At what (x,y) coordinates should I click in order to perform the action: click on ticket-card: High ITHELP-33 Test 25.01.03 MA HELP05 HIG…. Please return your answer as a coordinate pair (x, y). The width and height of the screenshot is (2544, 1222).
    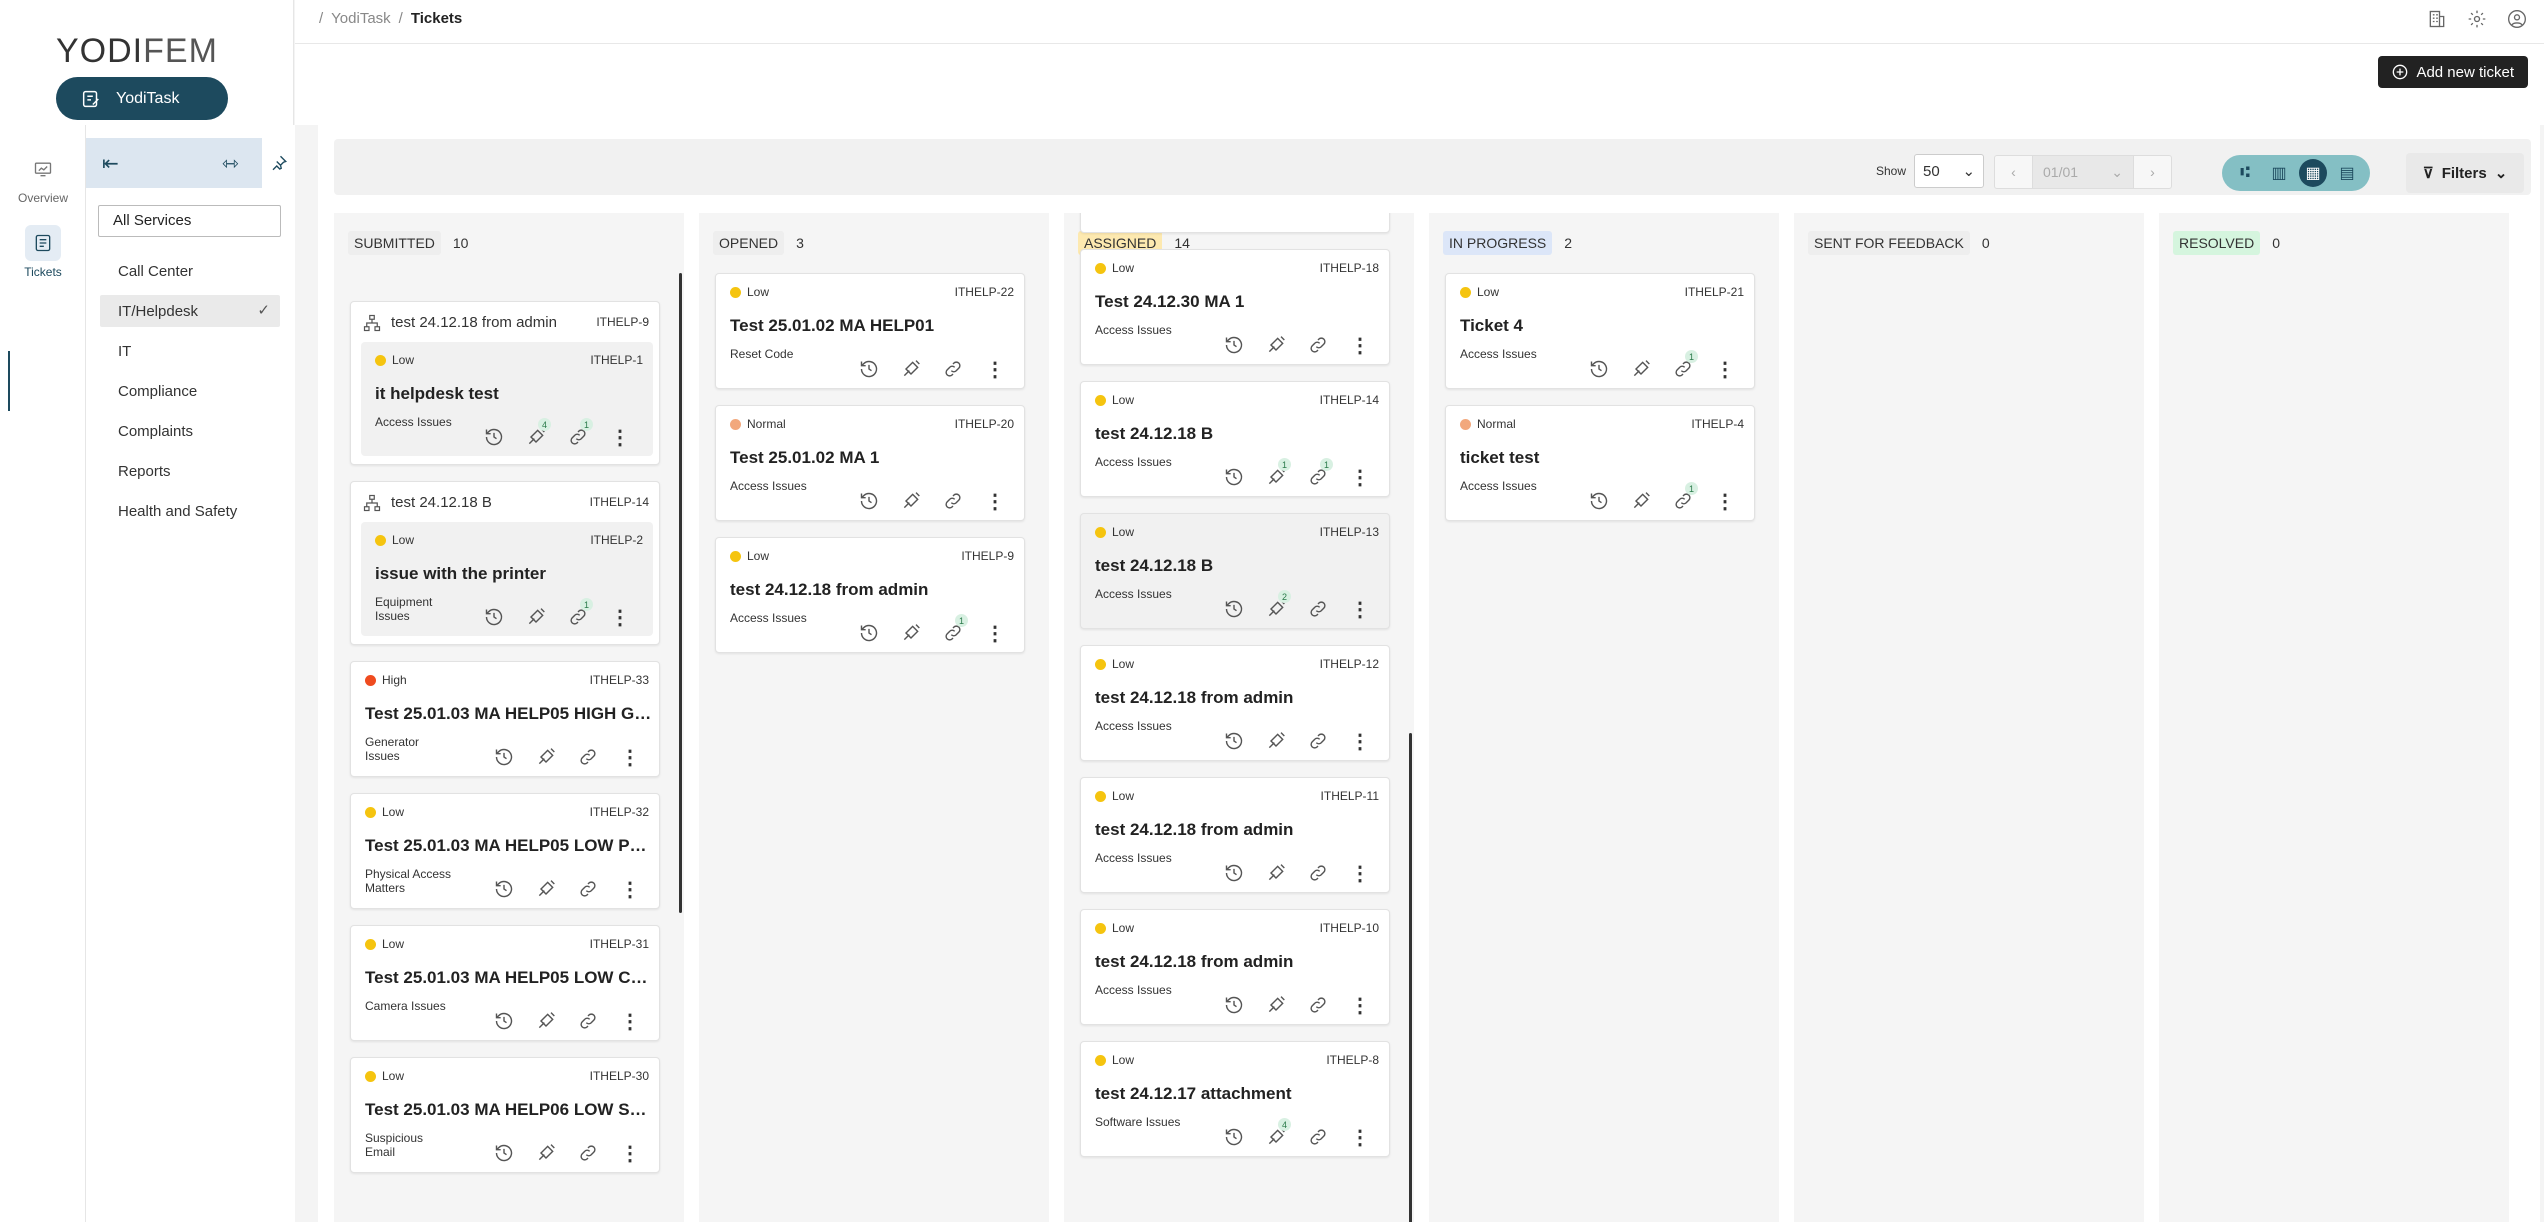
    Looking at the image, I should click on (505, 719).